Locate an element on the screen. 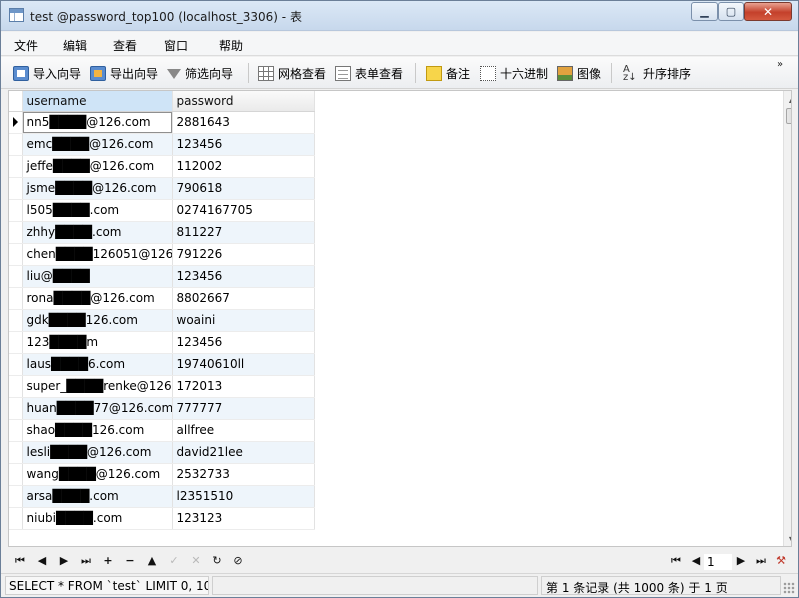 The image size is (799, 598). cell-password: woaini is located at coordinates (243, 320).